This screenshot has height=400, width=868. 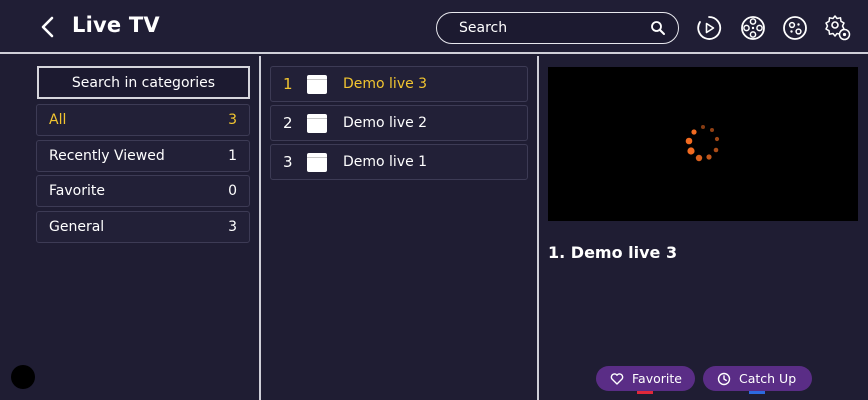 I want to click on channel-number: 3, so click(x=288, y=162).